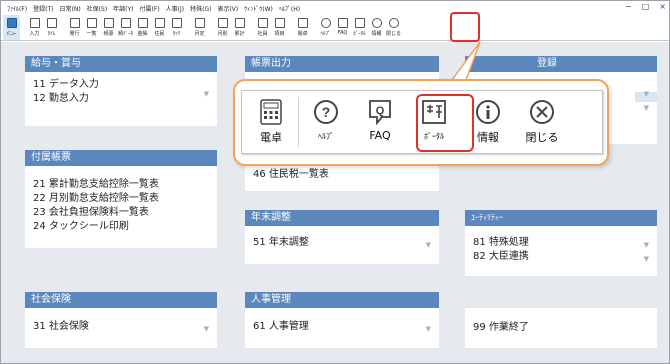 The height and width of the screenshot is (364, 670). I want to click on menu-item-data-input: 11 データ入力, so click(121, 85).